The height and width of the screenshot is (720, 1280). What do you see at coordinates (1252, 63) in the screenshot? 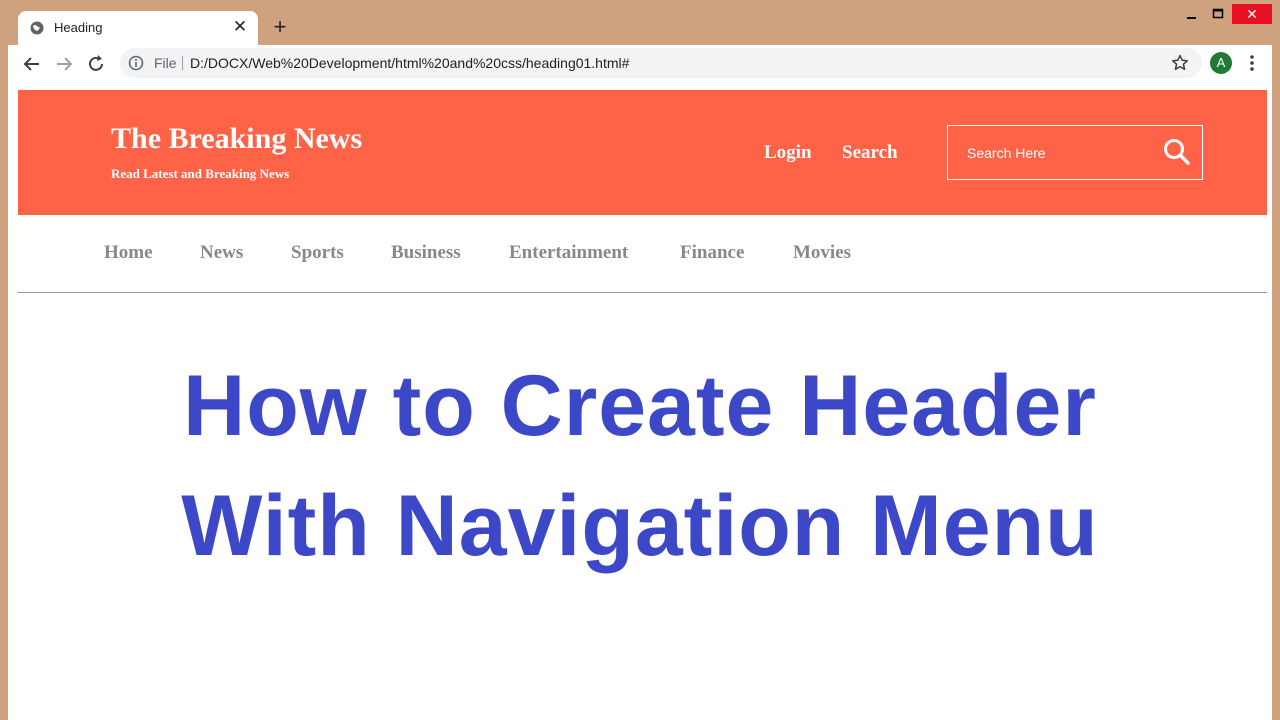
I see `more-menu-icon` at bounding box center [1252, 63].